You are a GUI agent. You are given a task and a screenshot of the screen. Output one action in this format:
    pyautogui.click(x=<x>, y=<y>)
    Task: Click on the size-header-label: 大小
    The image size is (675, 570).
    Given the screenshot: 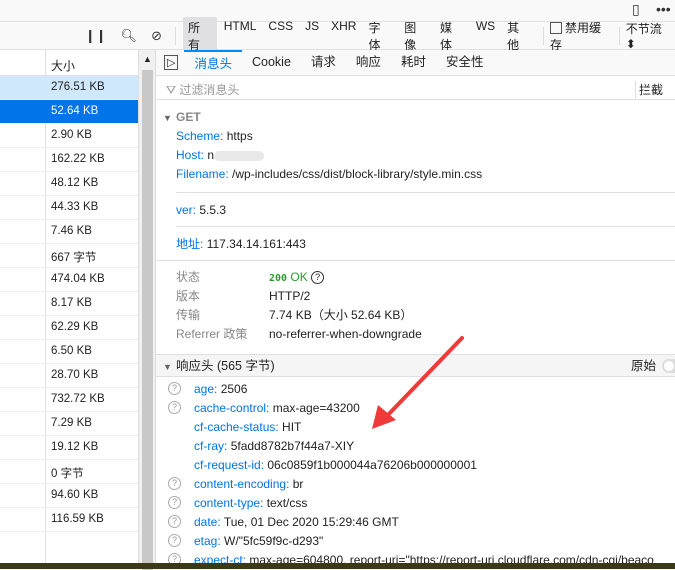 What is the action you would take?
    pyautogui.click(x=63, y=66)
    